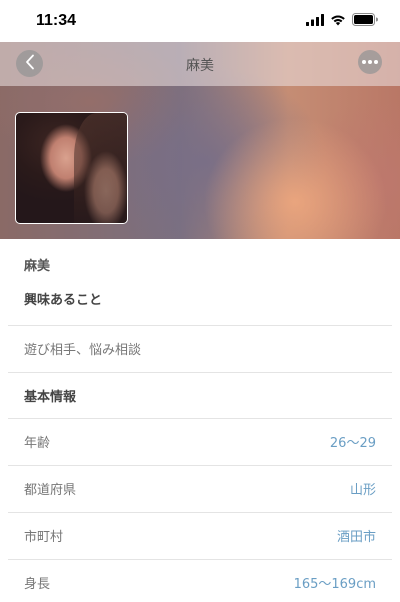 The image size is (400, 602). I want to click on interests-heading: 興味あること, so click(63, 300).